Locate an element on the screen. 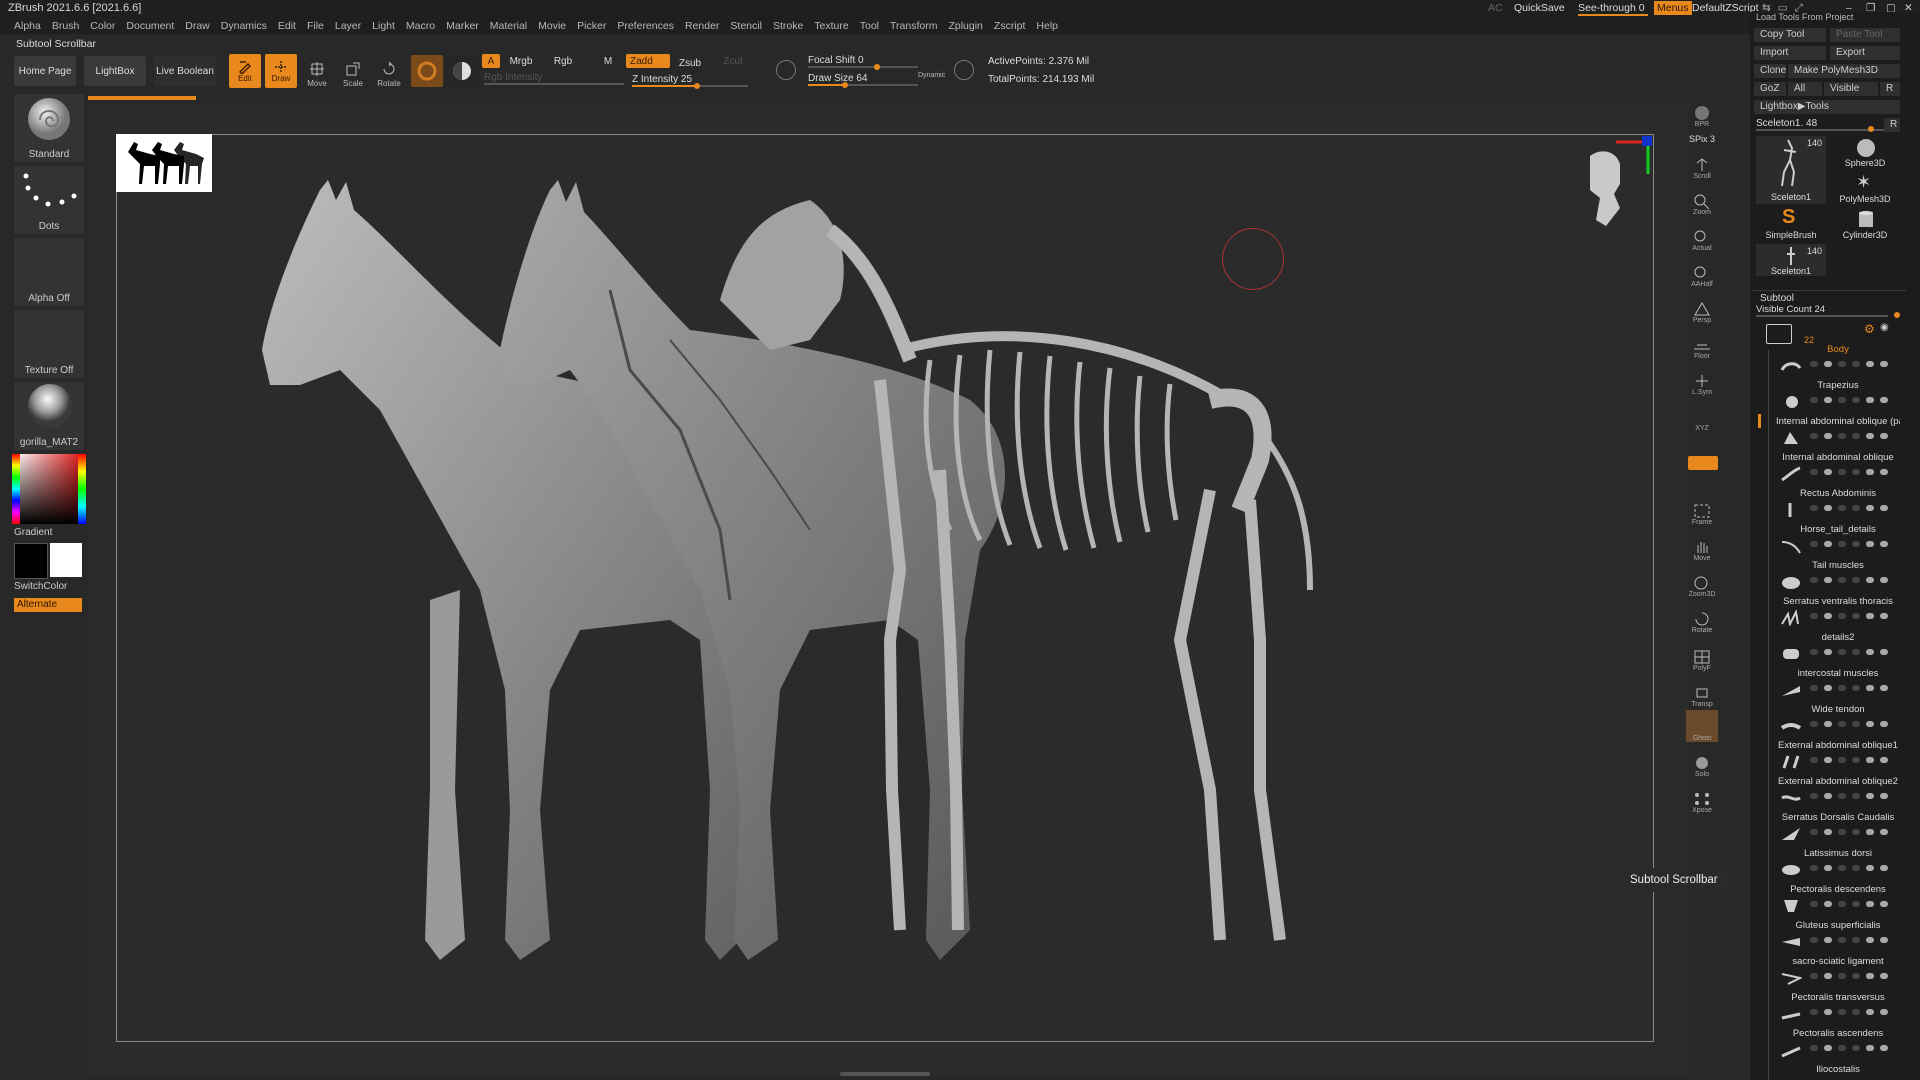 The width and height of the screenshot is (1920, 1080). menu-material: Material is located at coordinates (508, 26).